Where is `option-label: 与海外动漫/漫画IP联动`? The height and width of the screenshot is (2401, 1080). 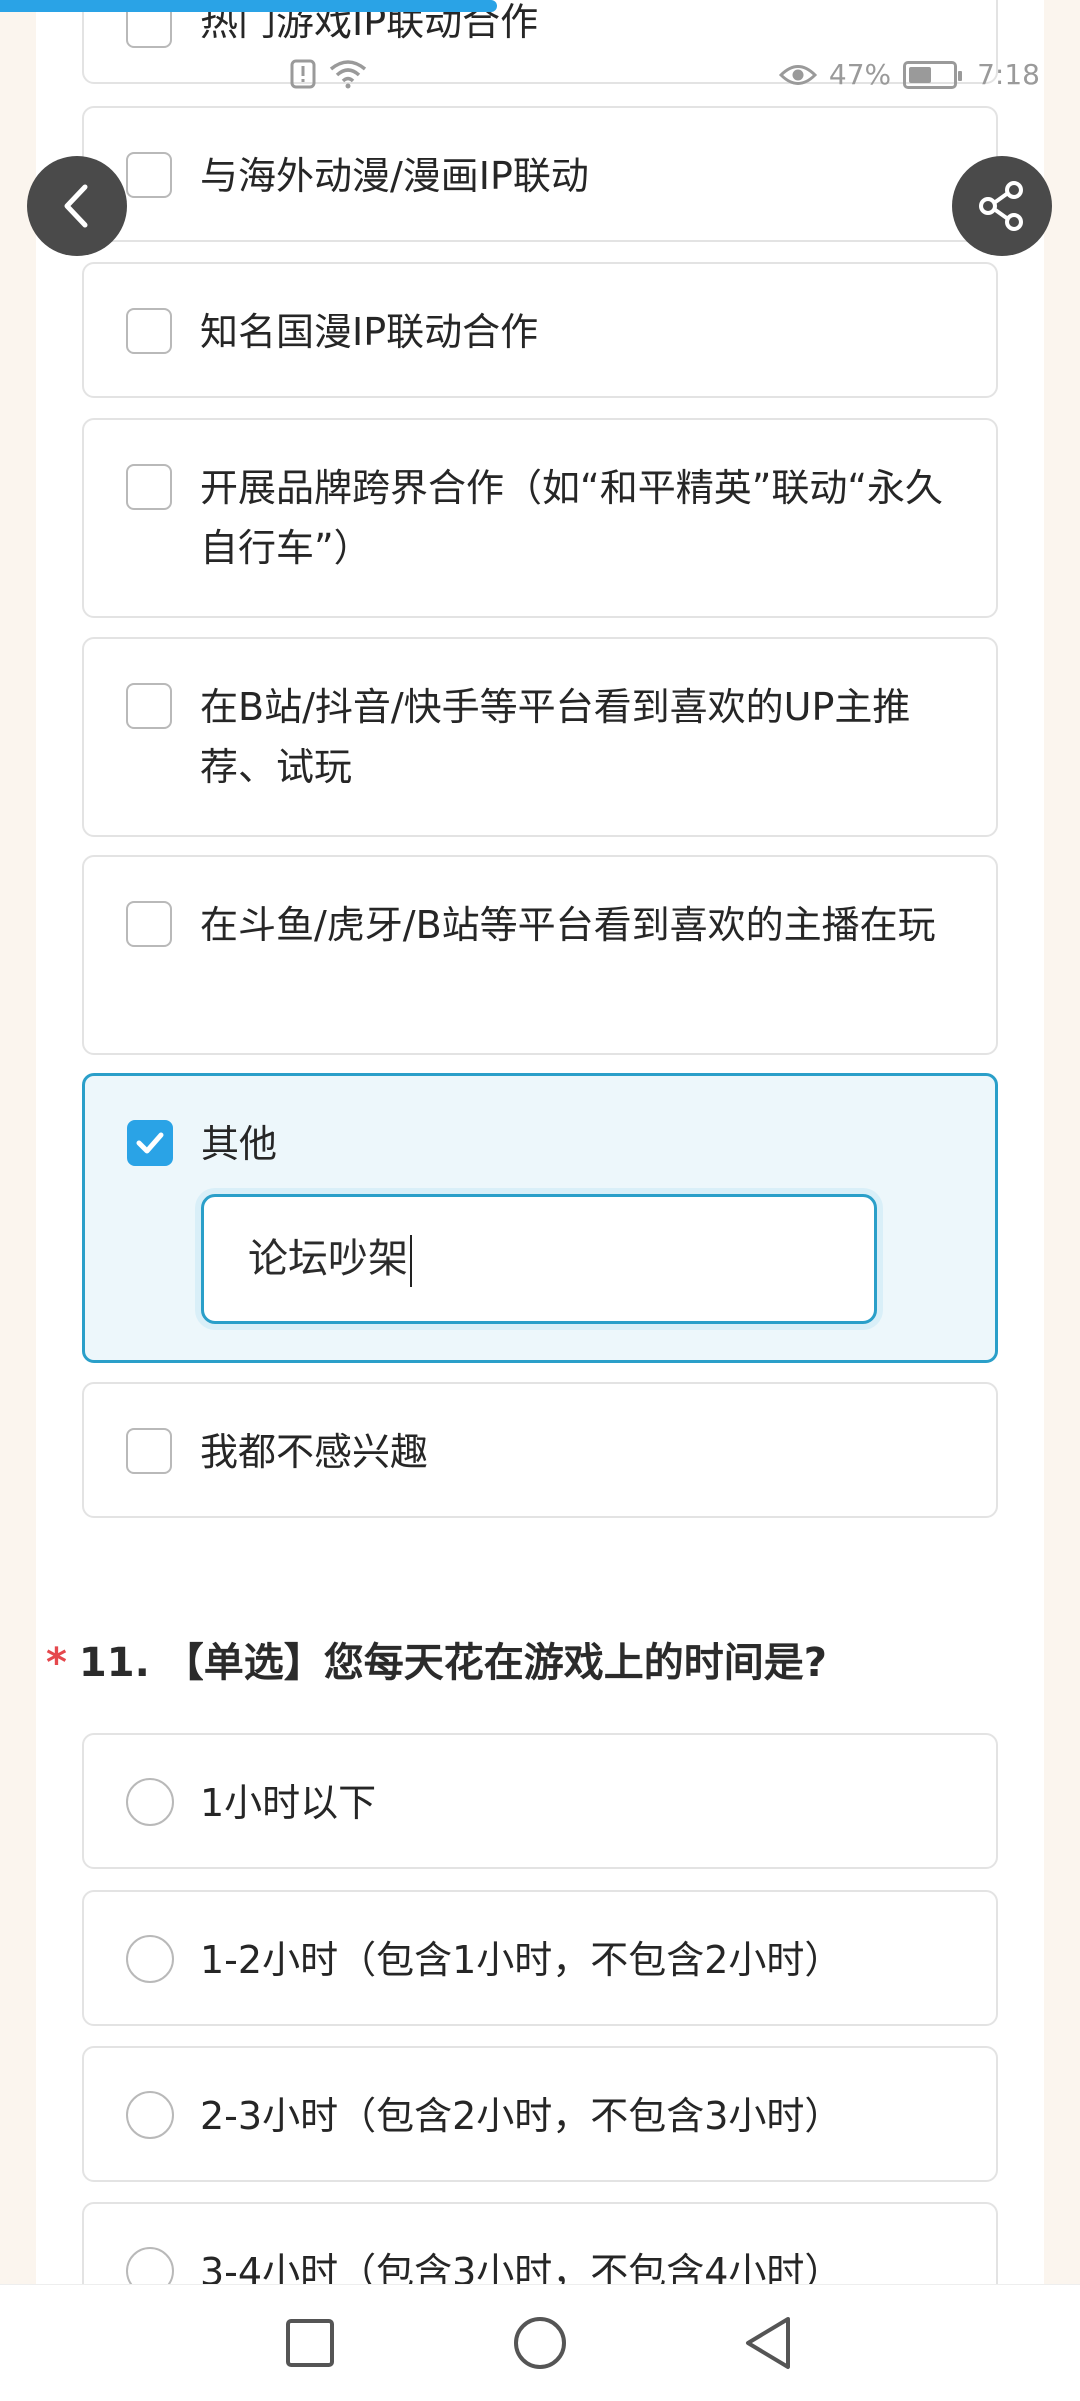 option-label: 与海外动漫/漫画IP联动 is located at coordinates (394, 176).